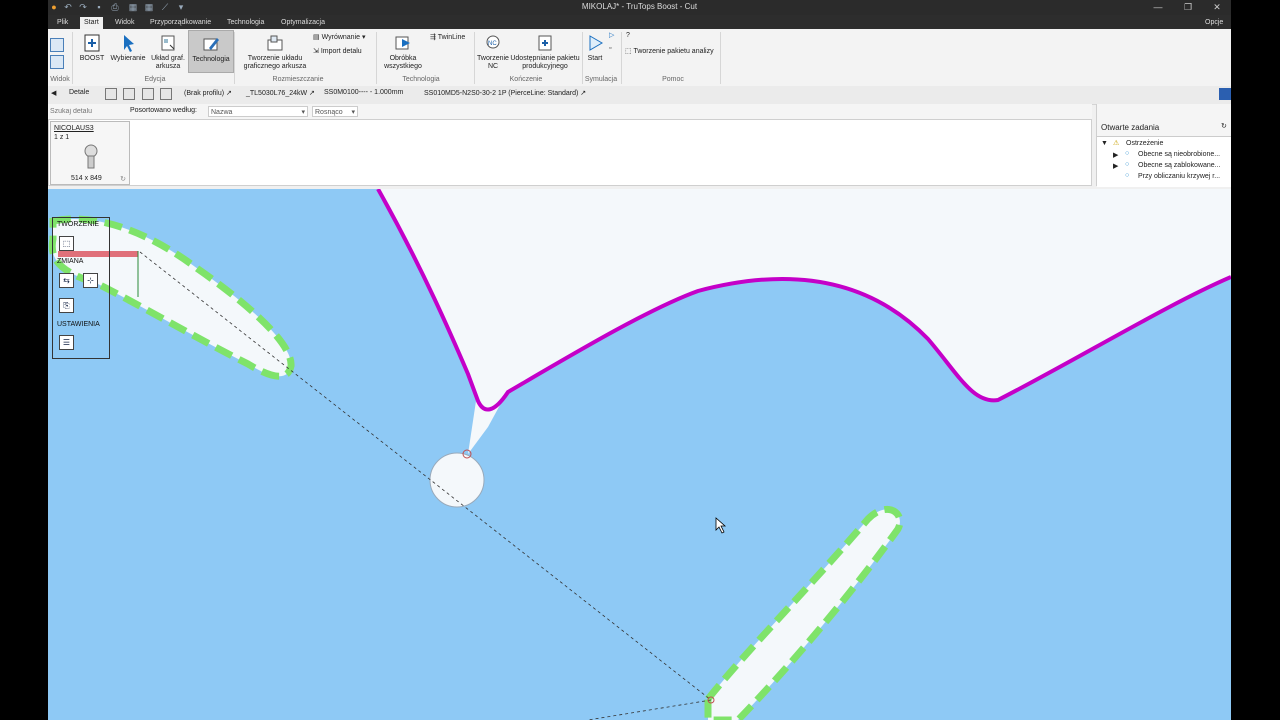 The image size is (1280, 720). What do you see at coordinates (303, 23) in the screenshot?
I see `tab-optimization: Optymalizacja` at bounding box center [303, 23].